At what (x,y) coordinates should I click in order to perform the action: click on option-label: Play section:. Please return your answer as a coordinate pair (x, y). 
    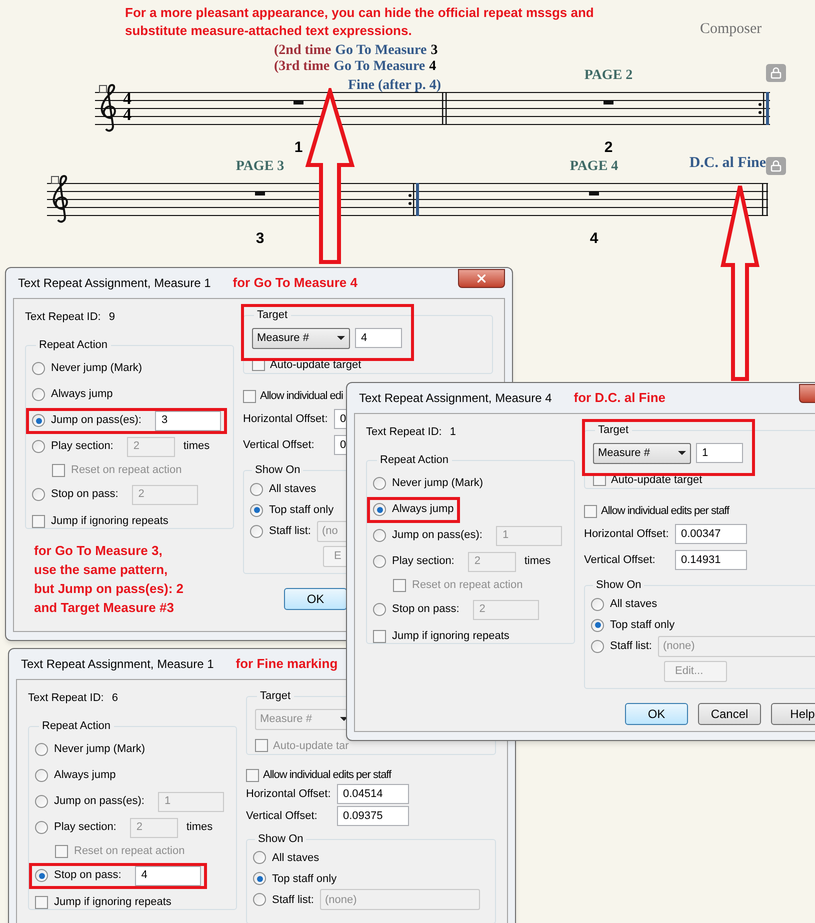
    Looking at the image, I should click on (82, 446).